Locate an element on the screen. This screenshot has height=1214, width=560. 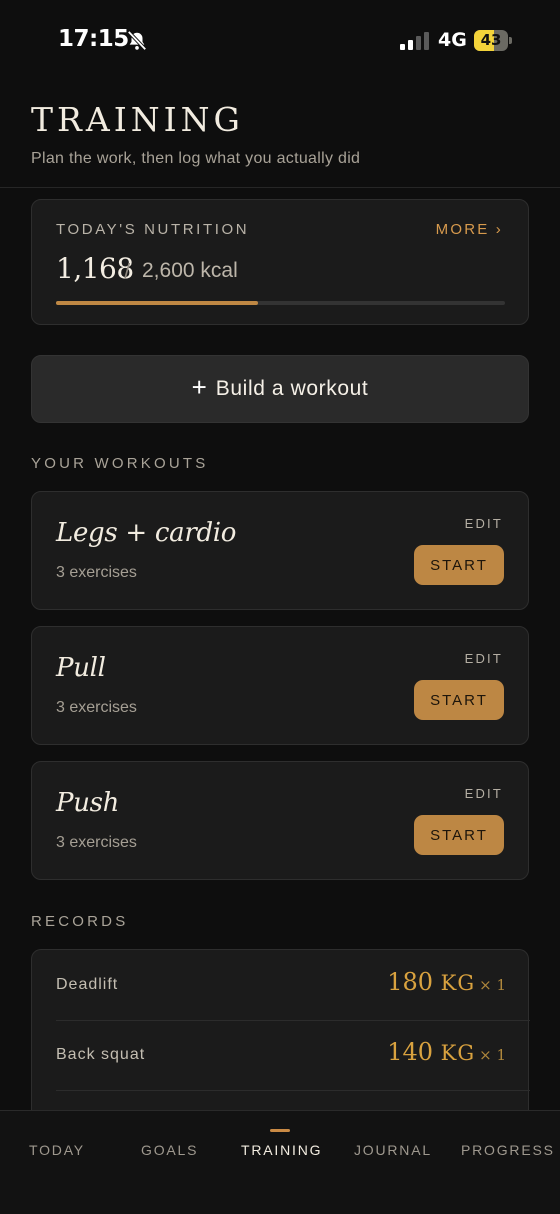
workout-name: Legs + cardio is located at coordinates (146, 533).